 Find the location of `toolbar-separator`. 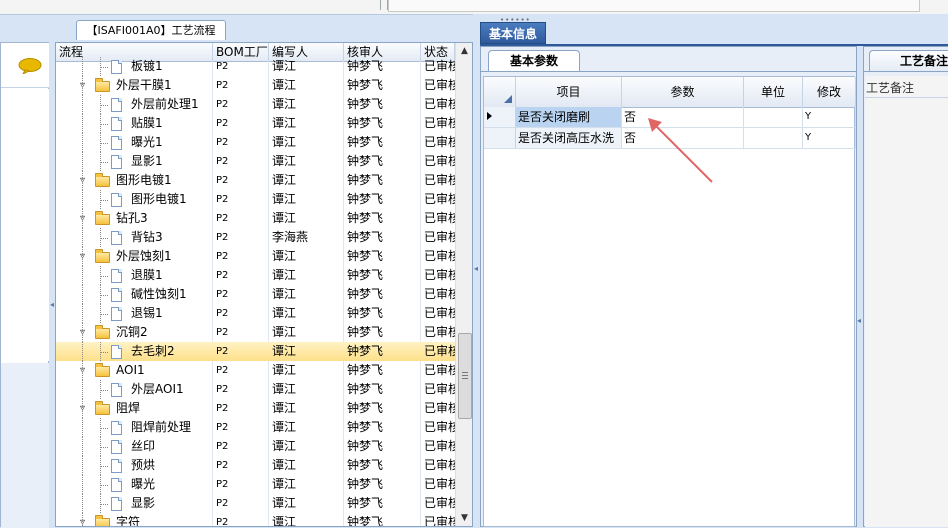

toolbar-separator is located at coordinates (384, 5).